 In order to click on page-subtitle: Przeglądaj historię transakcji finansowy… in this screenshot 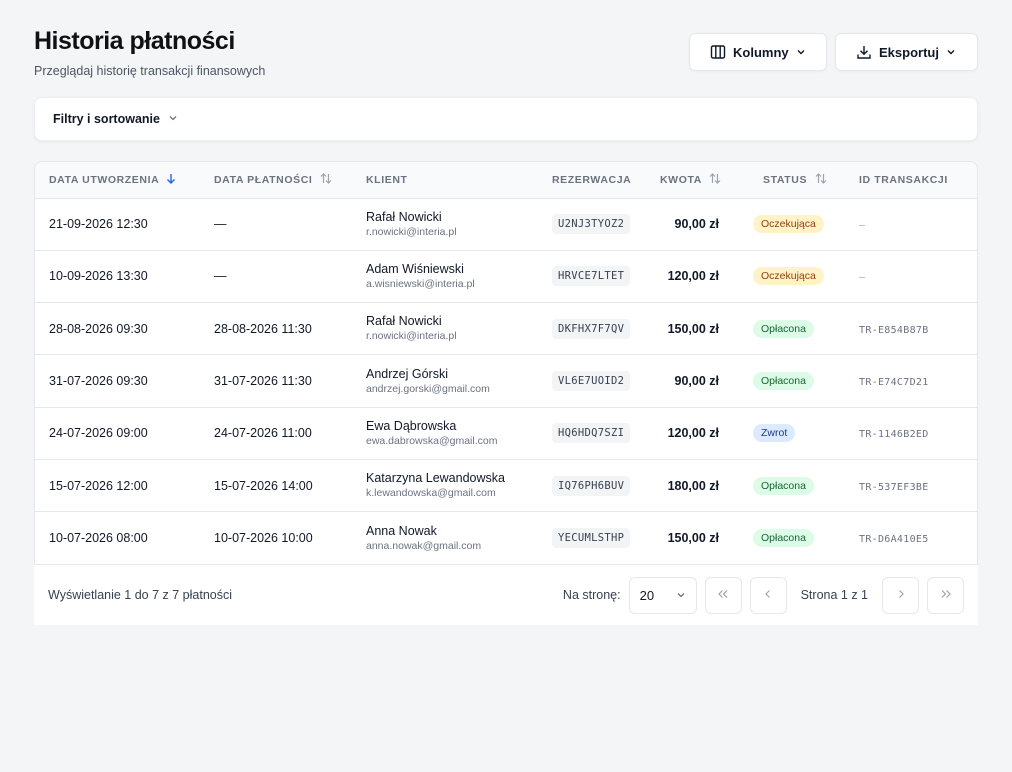, I will do `click(150, 71)`.